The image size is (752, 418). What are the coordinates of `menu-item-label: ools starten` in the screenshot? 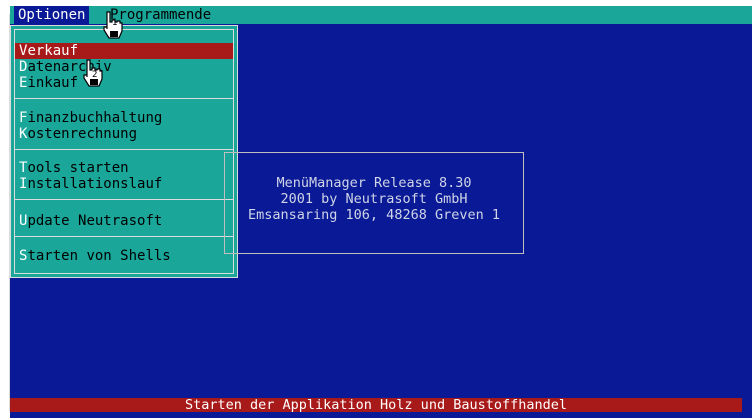 It's located at (78, 168).